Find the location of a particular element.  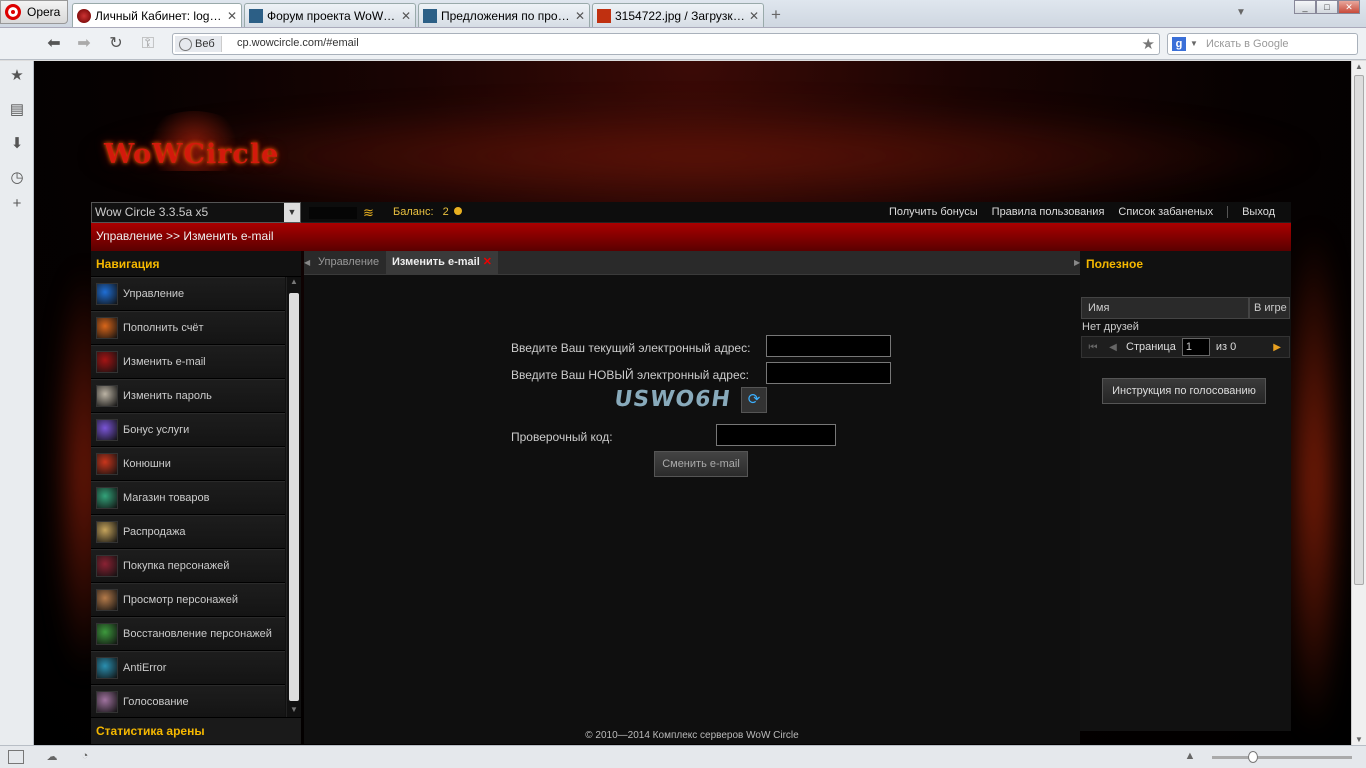

address-field: Веб cp.wowcircle.com/#email ★ is located at coordinates (666, 44).